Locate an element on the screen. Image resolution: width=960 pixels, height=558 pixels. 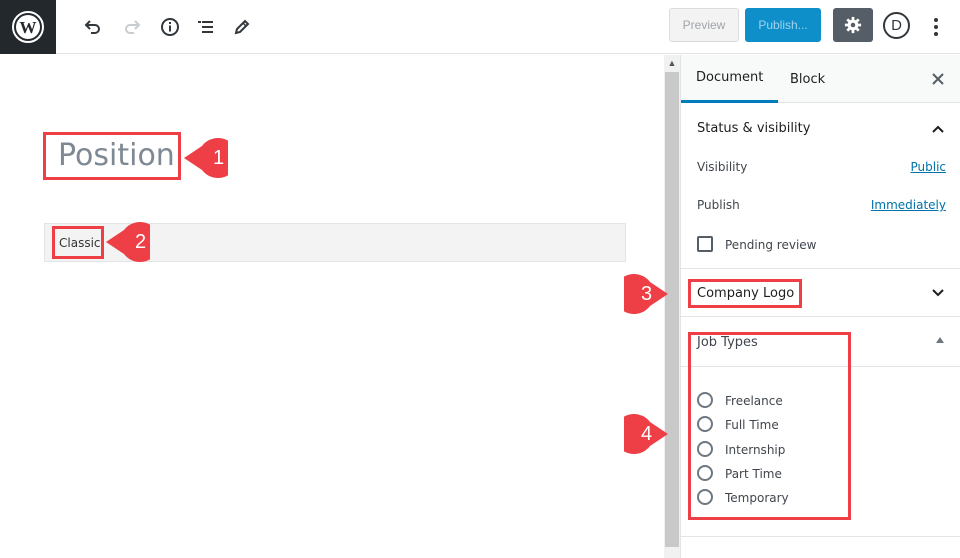
annotation-number-4: 4 is located at coordinates (647, 434).